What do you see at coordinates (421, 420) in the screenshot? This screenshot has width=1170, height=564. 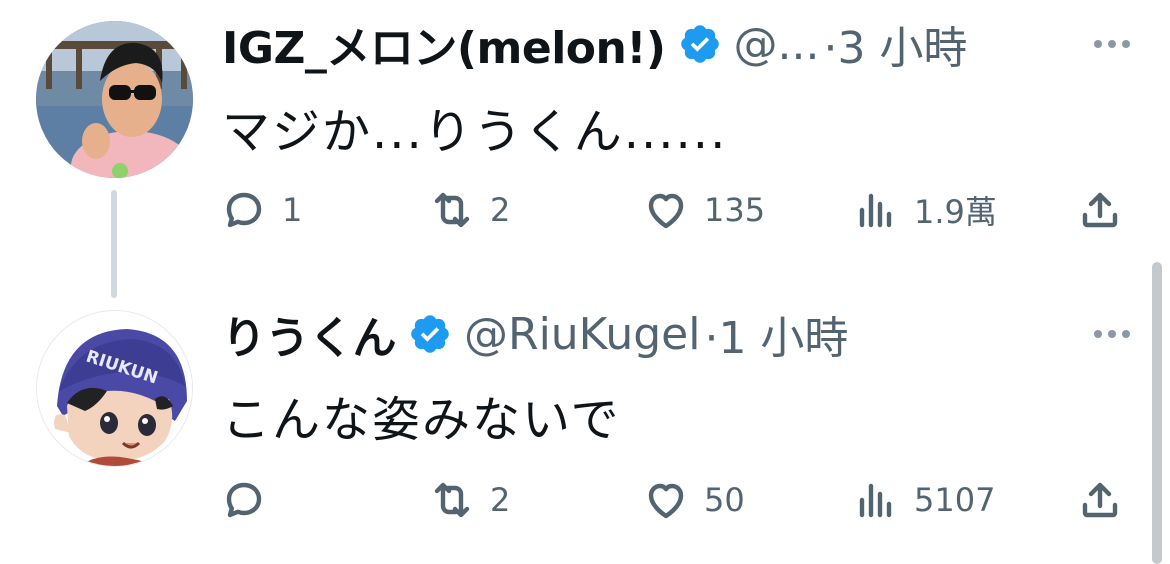 I see `tweet-text: こんな姿みないで` at bounding box center [421, 420].